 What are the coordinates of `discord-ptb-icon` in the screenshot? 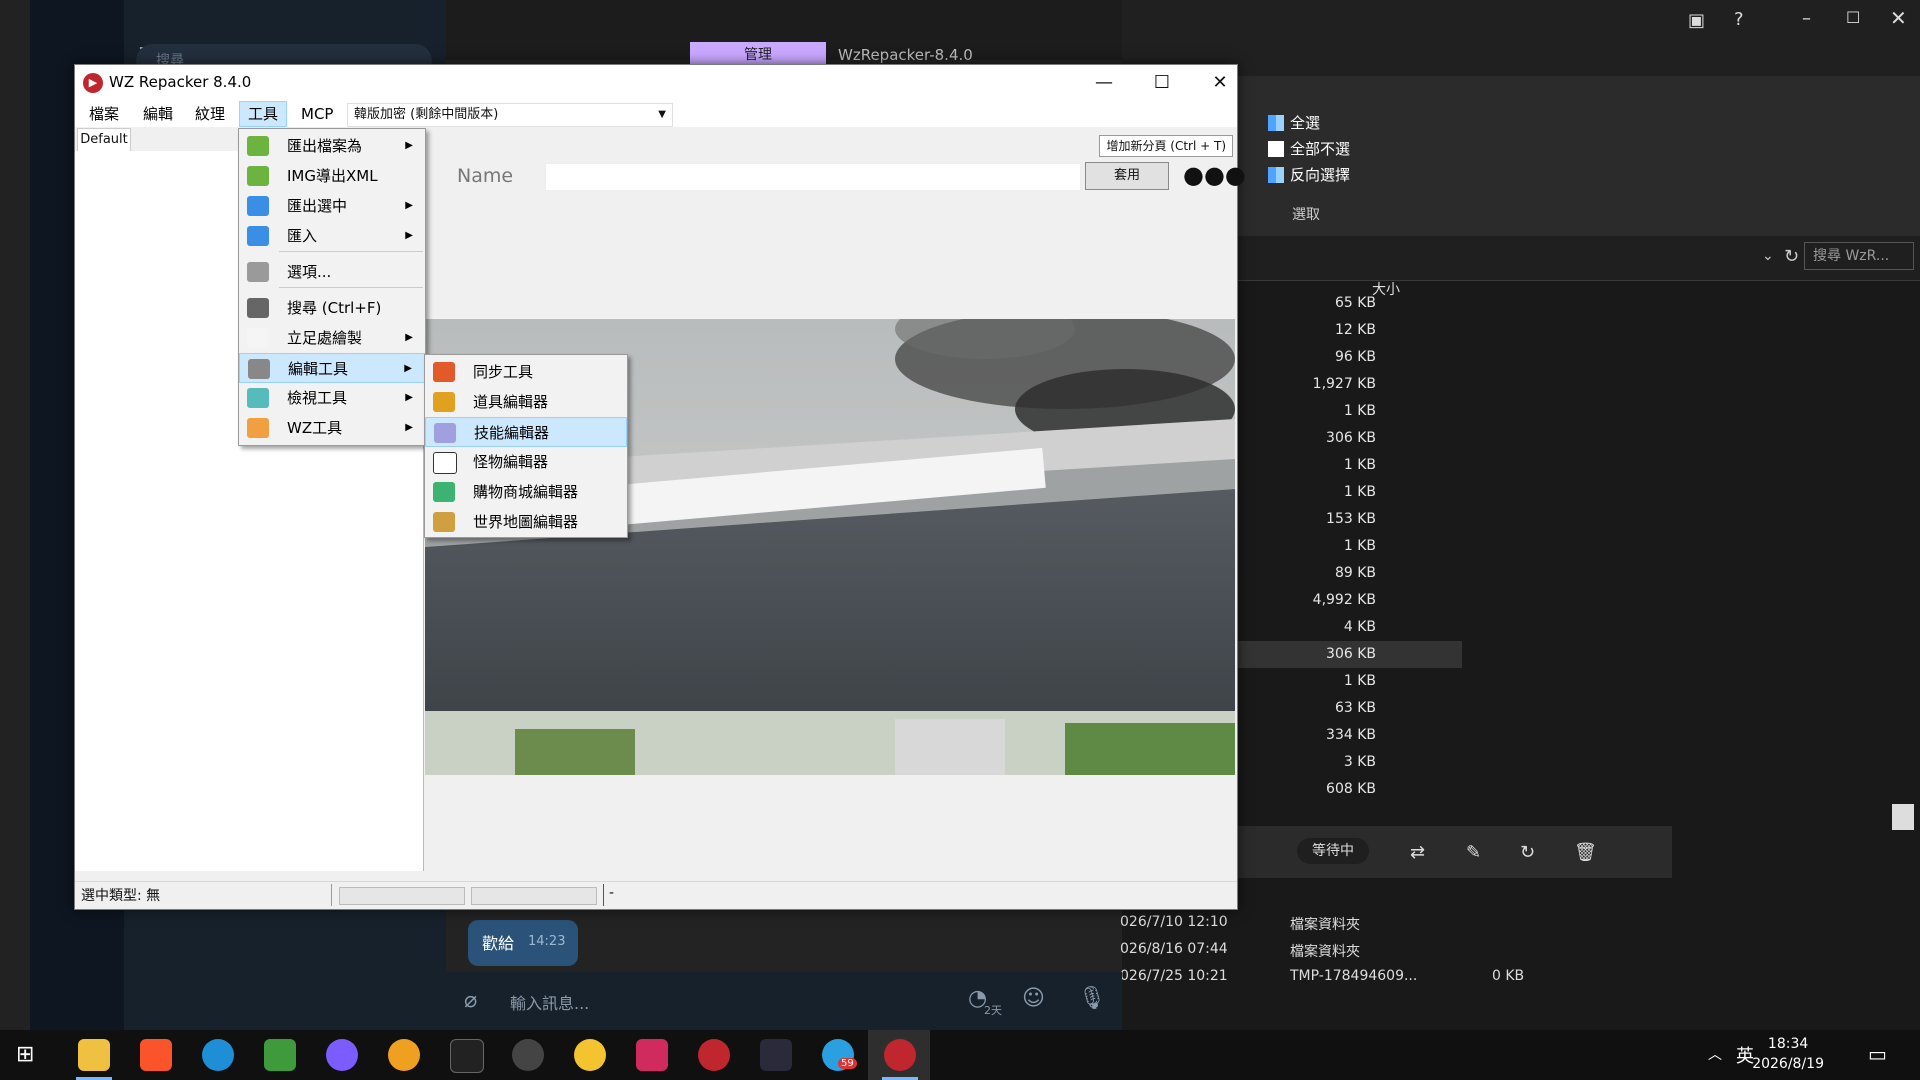 It's located at (342, 1055).